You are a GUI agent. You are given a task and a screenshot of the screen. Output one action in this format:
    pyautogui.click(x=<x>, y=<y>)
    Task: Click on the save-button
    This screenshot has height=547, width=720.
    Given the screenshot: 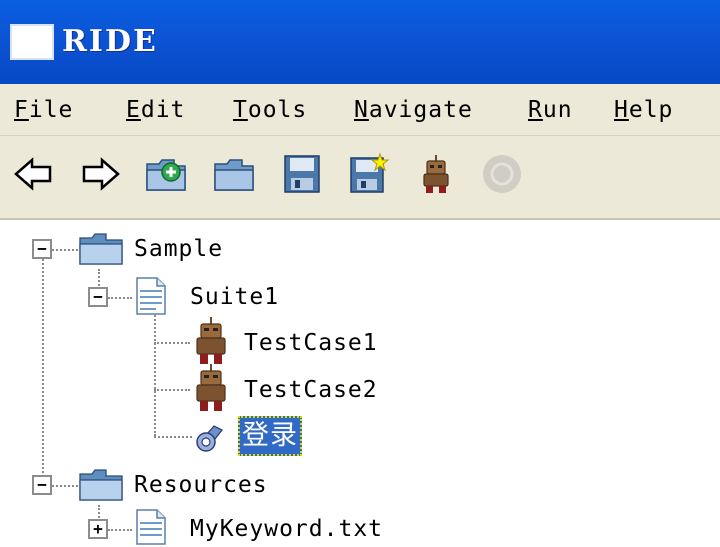 What is the action you would take?
    pyautogui.click(x=302, y=174)
    